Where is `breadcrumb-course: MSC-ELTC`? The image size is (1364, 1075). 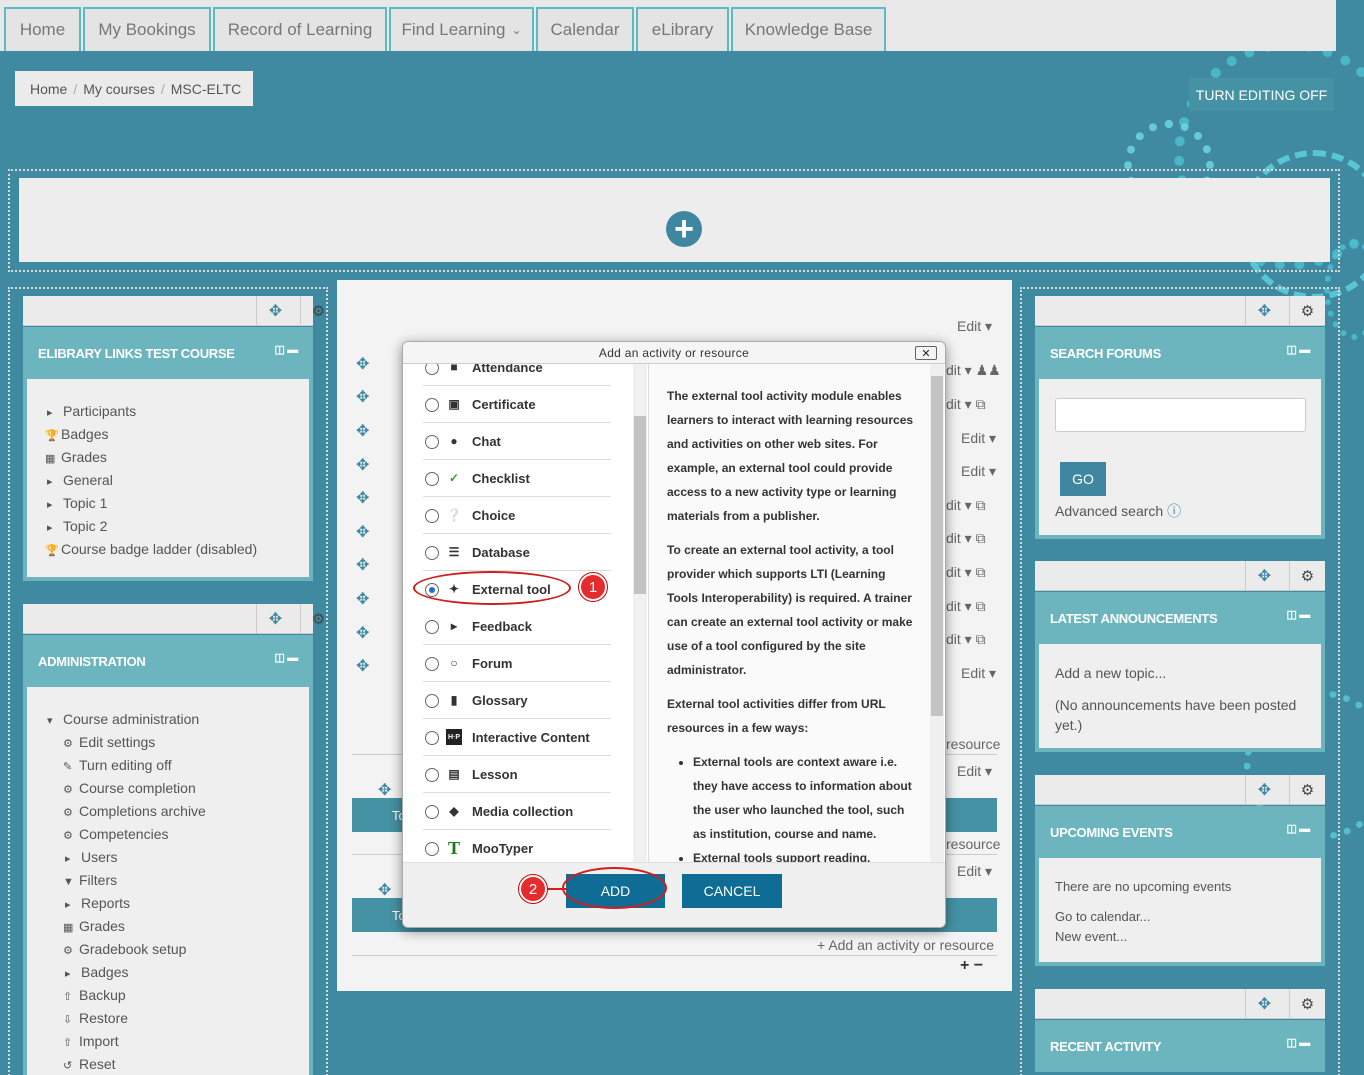
breadcrumb-course: MSC-ELTC is located at coordinates (206, 89).